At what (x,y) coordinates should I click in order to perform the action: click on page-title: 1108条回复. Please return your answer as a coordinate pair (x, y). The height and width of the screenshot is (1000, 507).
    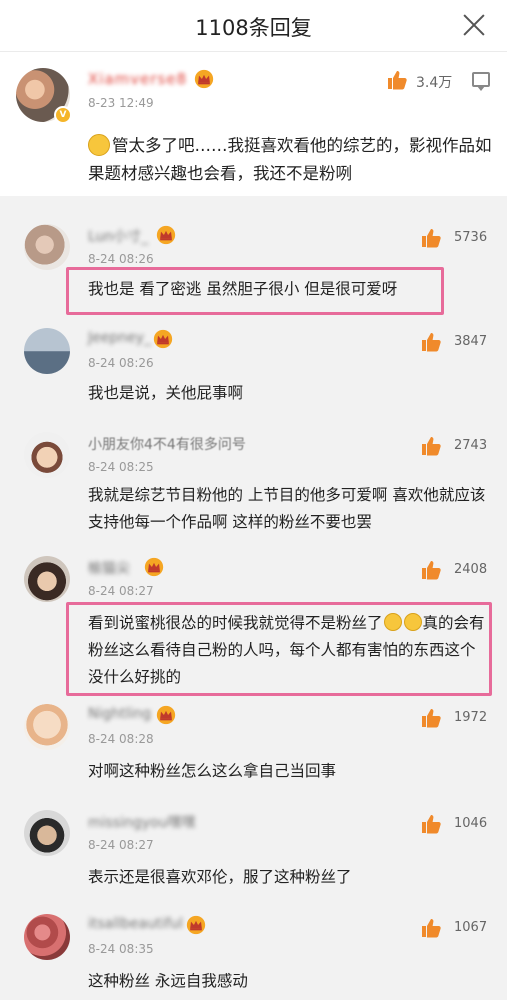
    Looking at the image, I should click on (253, 28).